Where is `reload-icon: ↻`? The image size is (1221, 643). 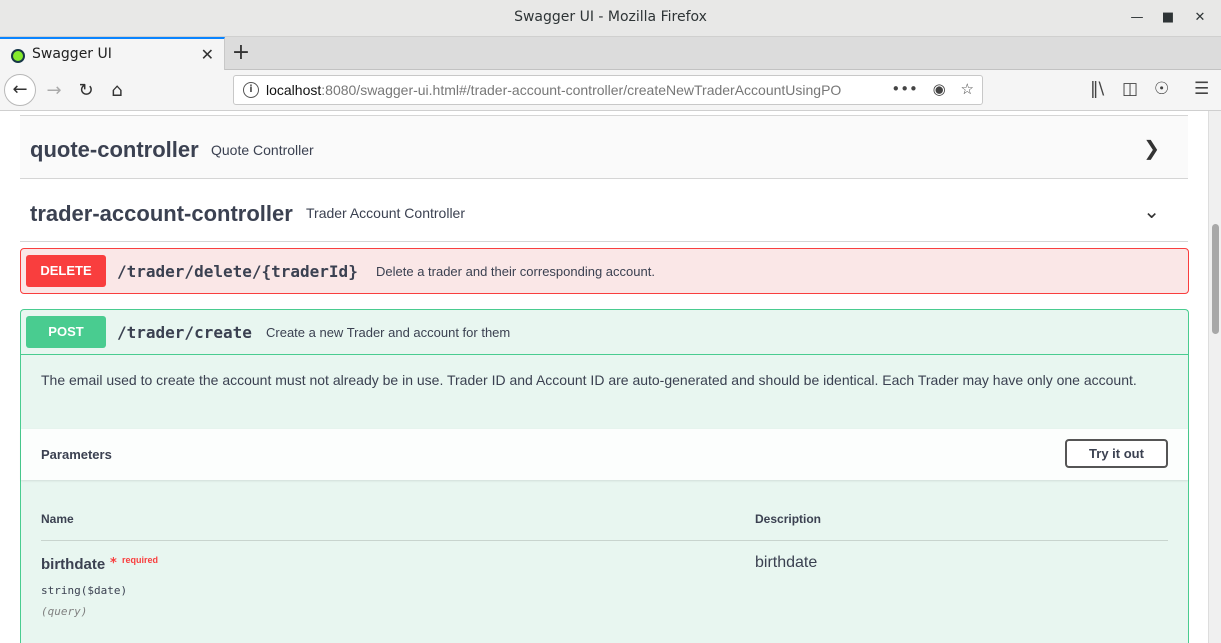 reload-icon: ↻ is located at coordinates (86, 91).